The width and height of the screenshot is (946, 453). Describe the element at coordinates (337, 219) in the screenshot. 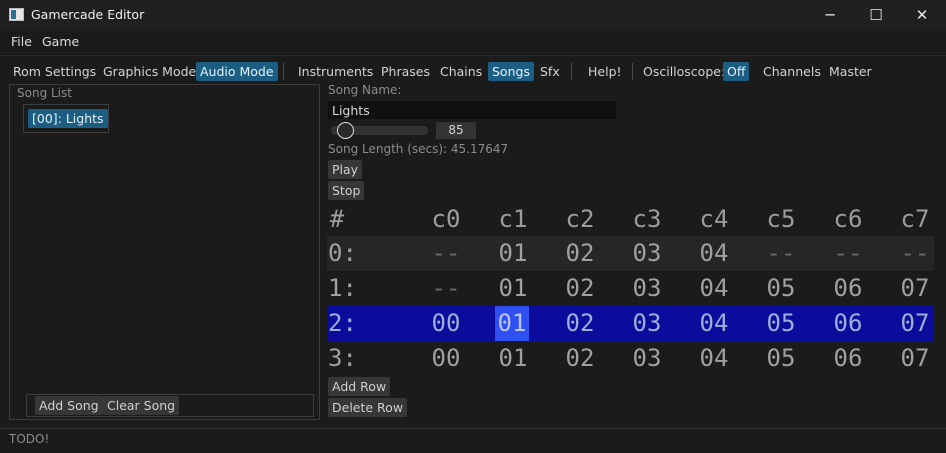

I see `grid-header-index: #` at that location.